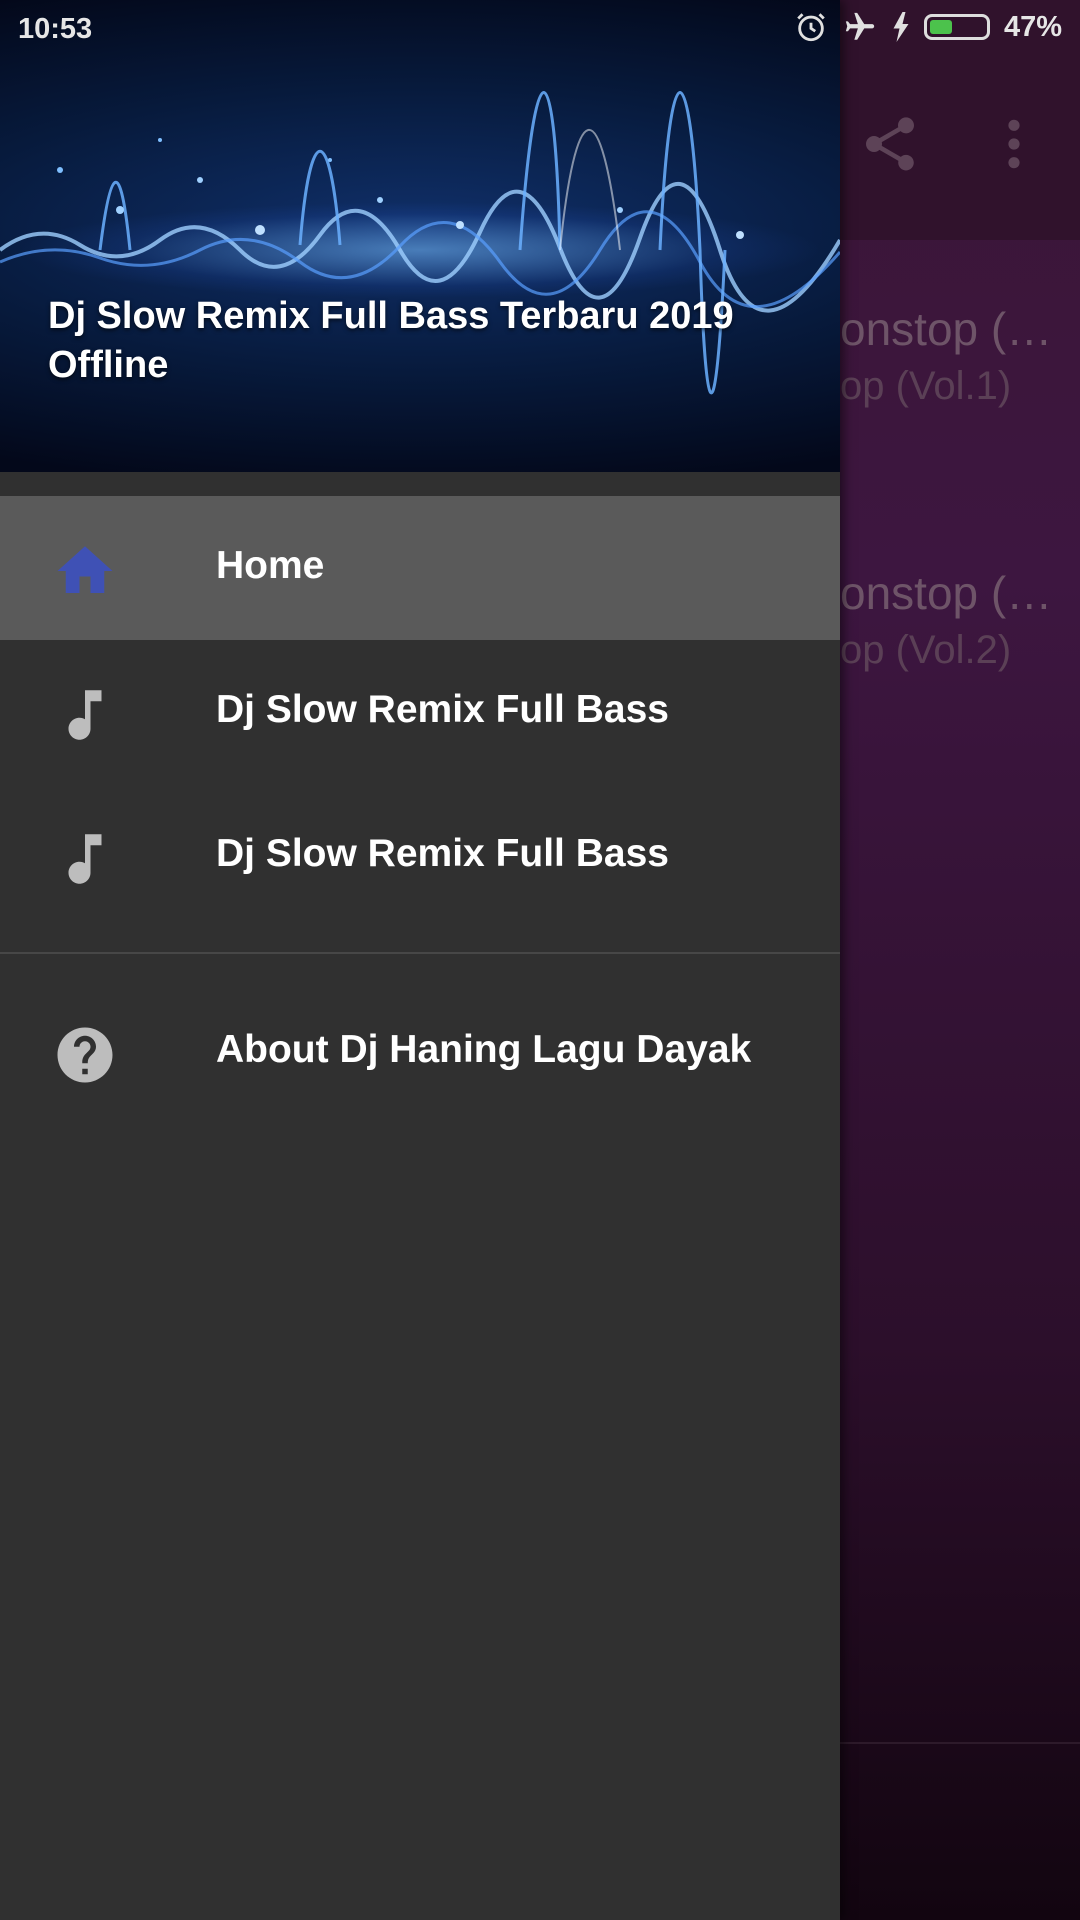 The image size is (1080, 1920). Describe the element at coordinates (1014, 144) in the screenshot. I see `more-vert-icon` at that location.